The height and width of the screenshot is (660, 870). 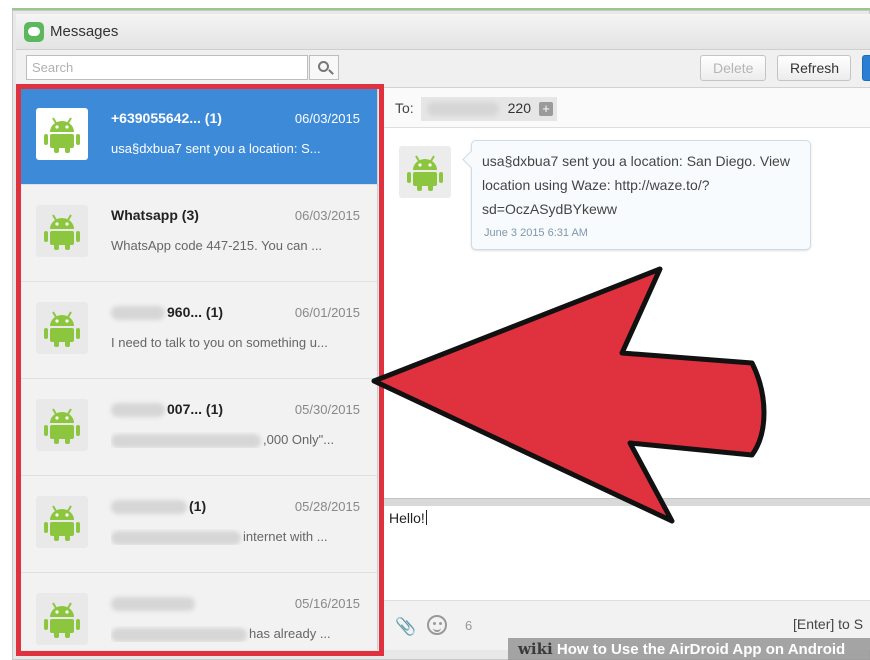 I want to click on window-title: Messages, so click(x=84, y=31).